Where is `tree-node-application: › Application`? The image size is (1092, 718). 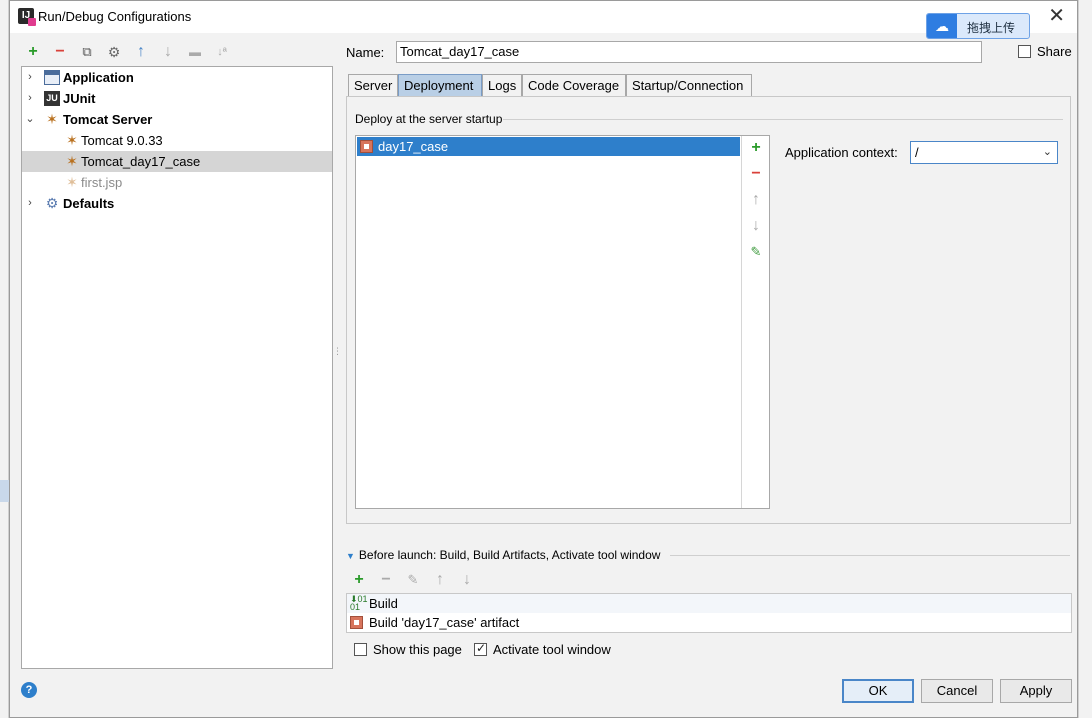 tree-node-application: › Application is located at coordinates (177, 77).